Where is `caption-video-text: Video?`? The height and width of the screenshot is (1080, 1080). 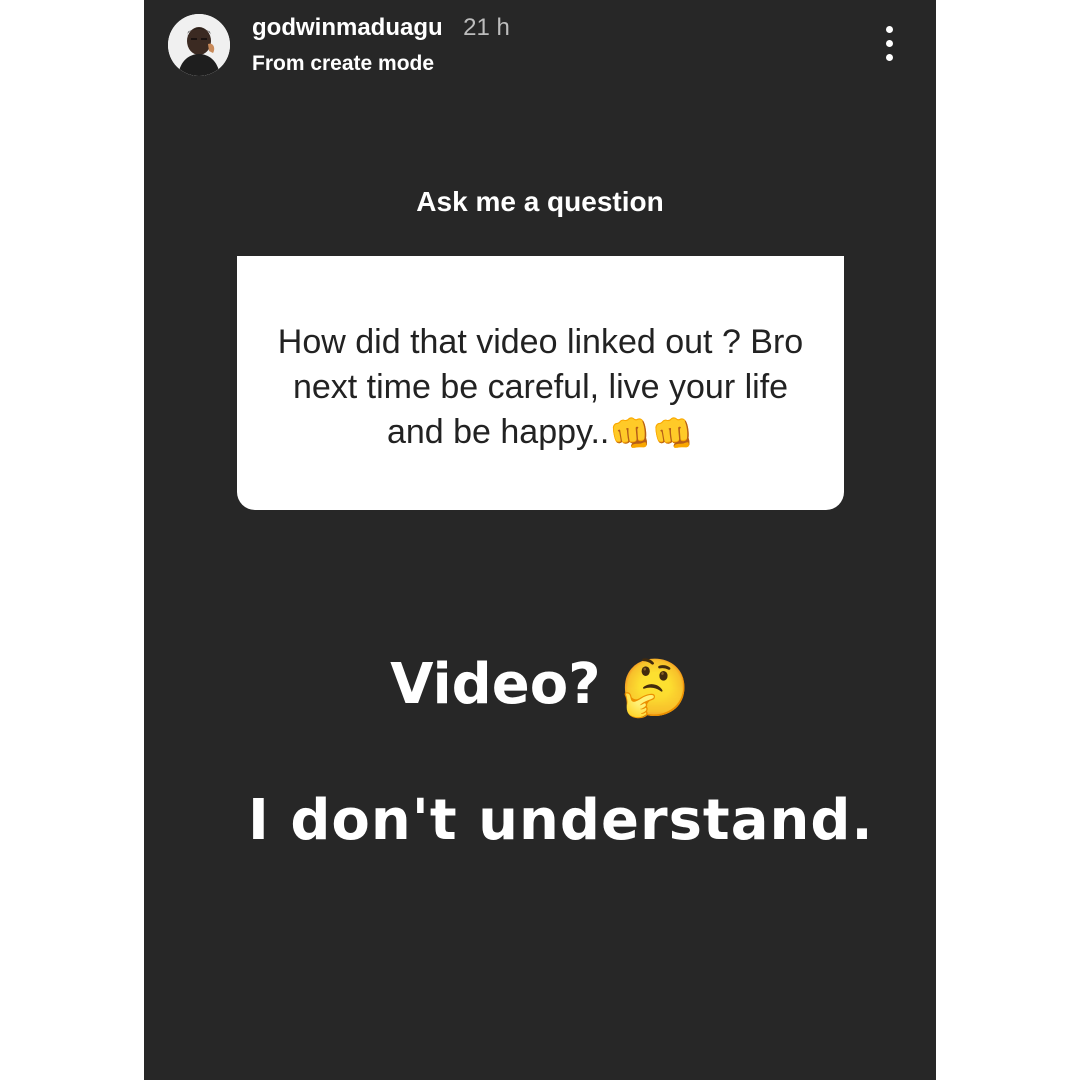 caption-video-text: Video? is located at coordinates (495, 684).